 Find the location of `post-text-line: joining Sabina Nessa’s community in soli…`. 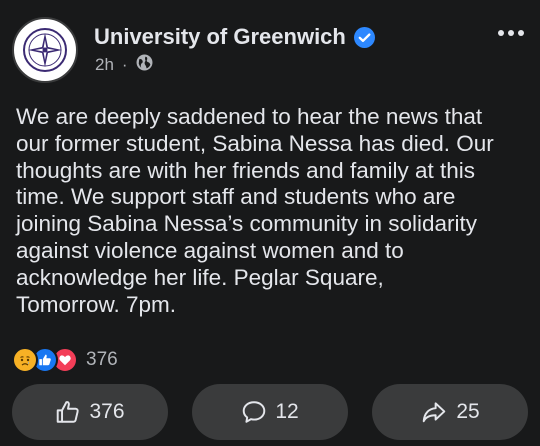

post-text-line: joining Sabina Nessa’s community in soli… is located at coordinates (247, 224).